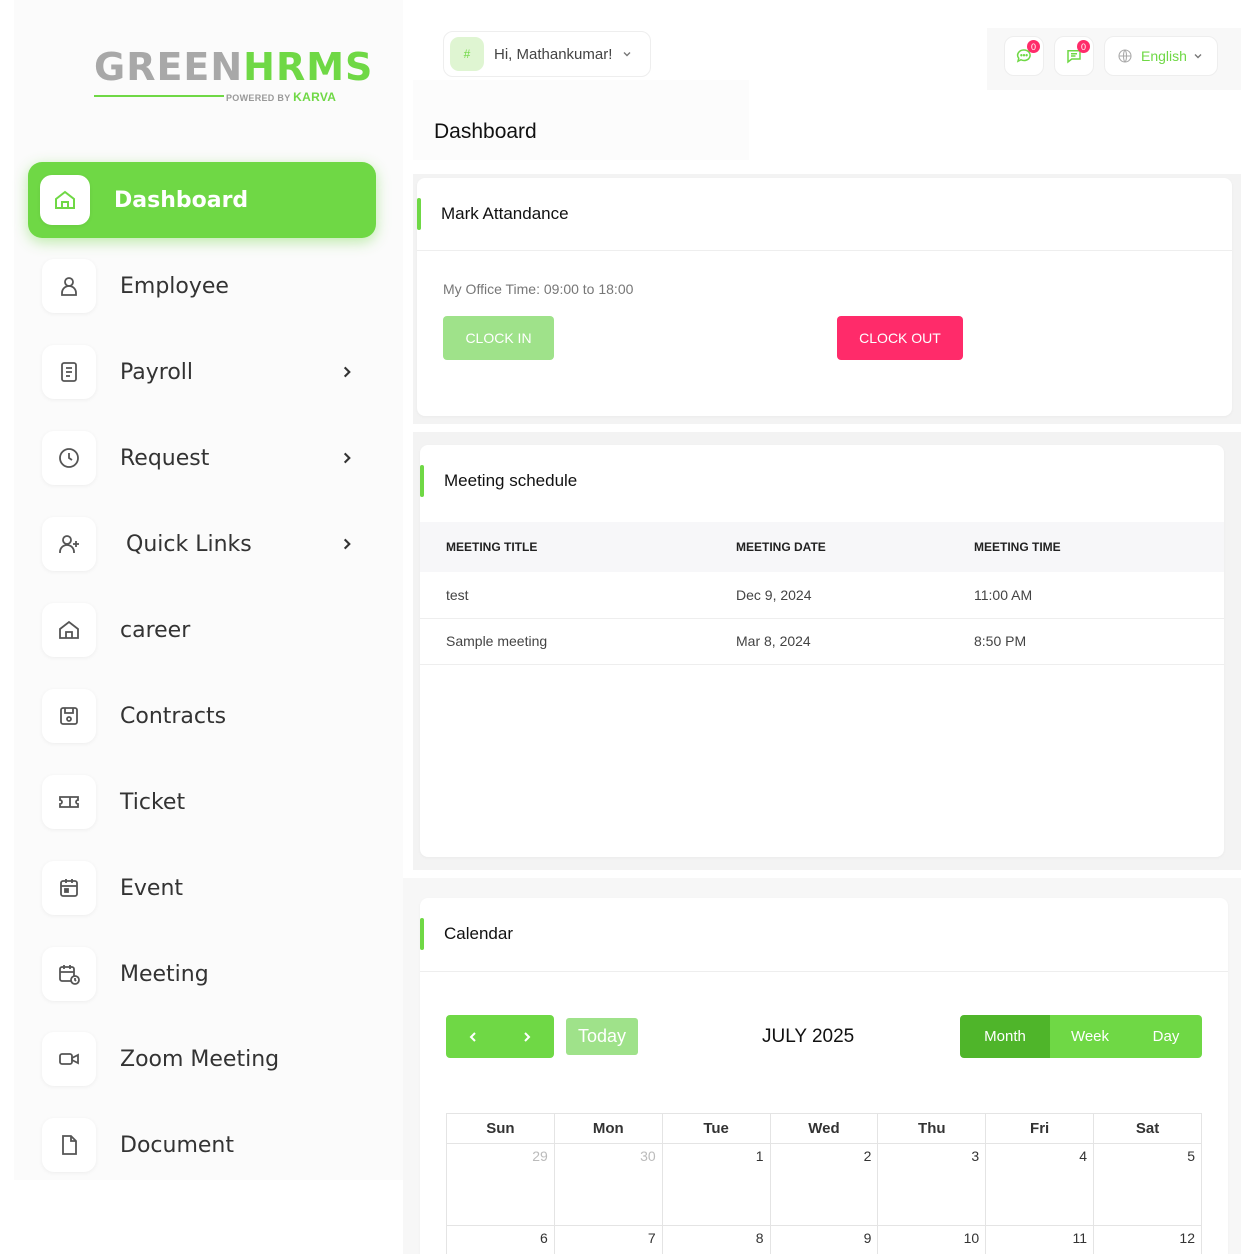 This screenshot has height=1254, width=1254. I want to click on logo-powered-by: POWERED BY KARVA, so click(281, 97).